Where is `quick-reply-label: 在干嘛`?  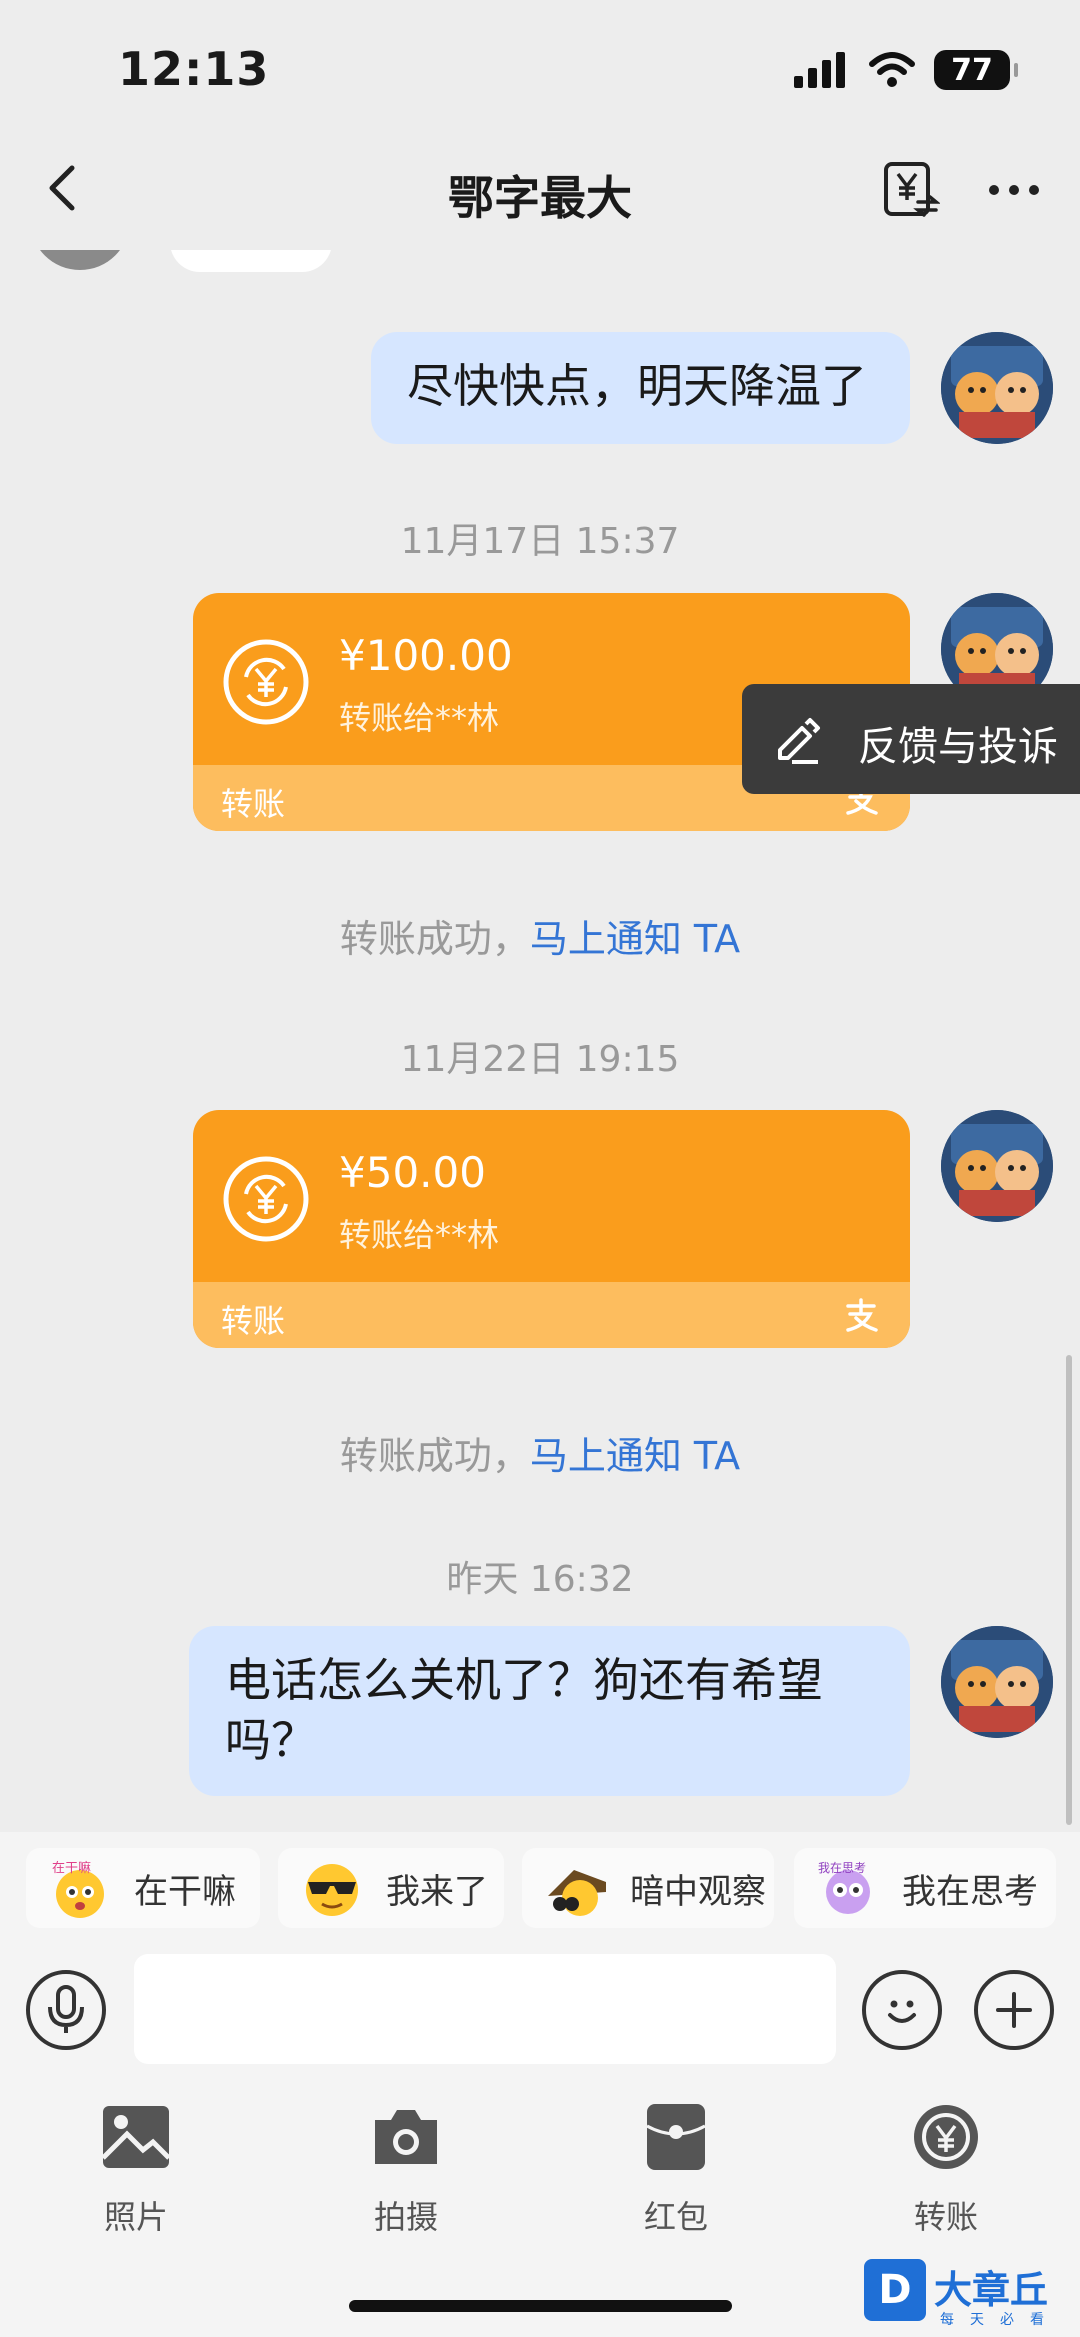 quick-reply-label: 在干嘛 is located at coordinates (185, 1891).